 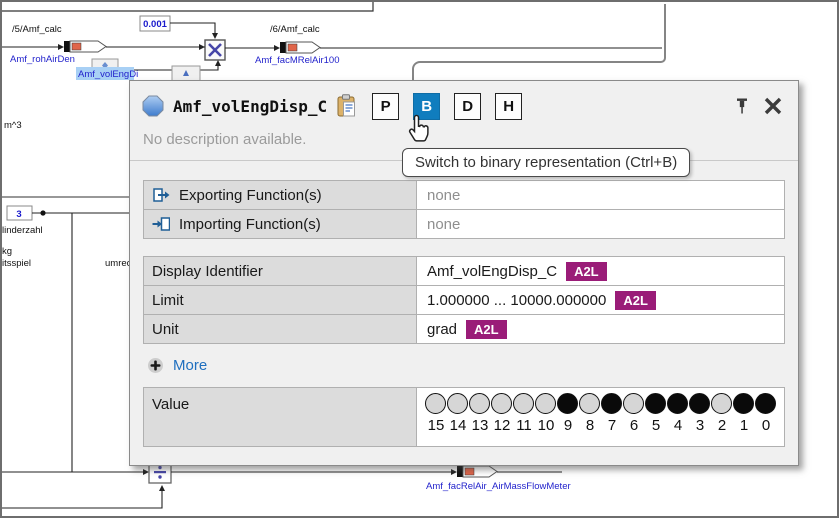 What do you see at coordinates (168, 300) in the screenshot?
I see `row-label: Limit` at bounding box center [168, 300].